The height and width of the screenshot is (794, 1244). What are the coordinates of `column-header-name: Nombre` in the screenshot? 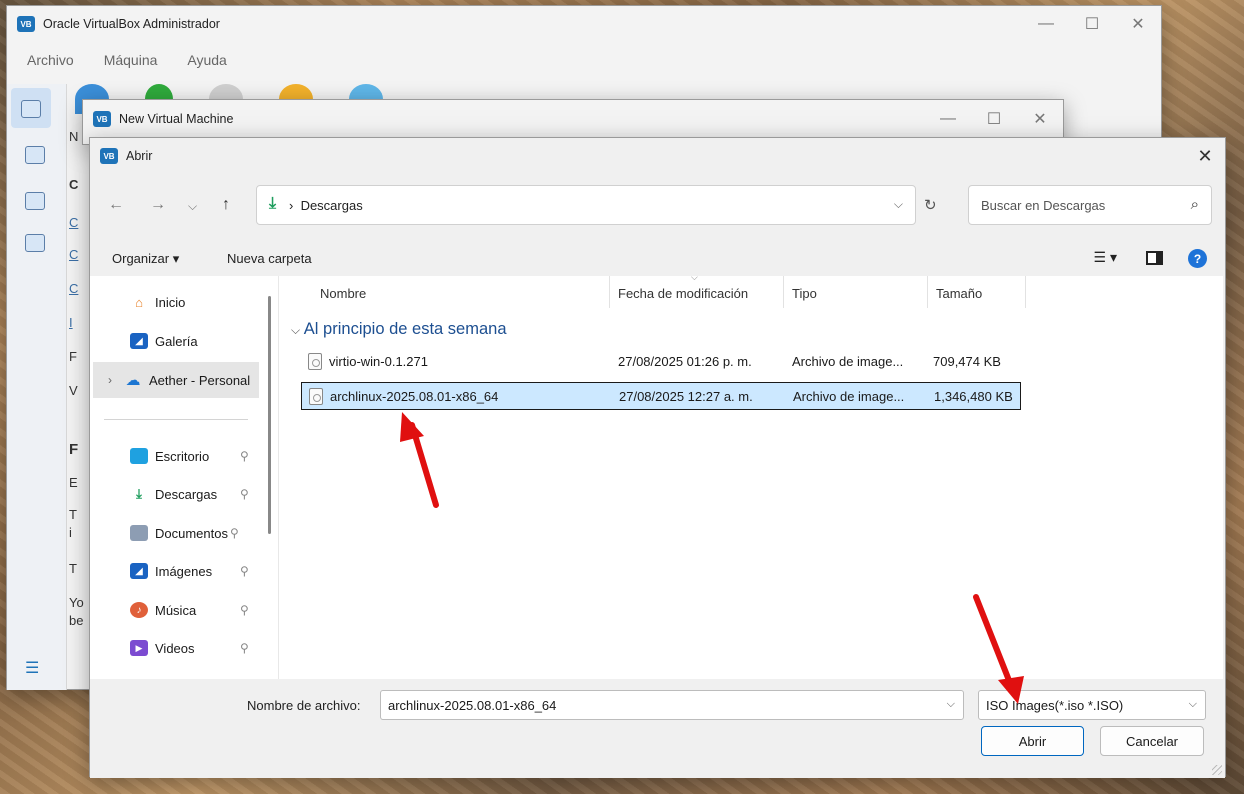 It's located at (343, 293).